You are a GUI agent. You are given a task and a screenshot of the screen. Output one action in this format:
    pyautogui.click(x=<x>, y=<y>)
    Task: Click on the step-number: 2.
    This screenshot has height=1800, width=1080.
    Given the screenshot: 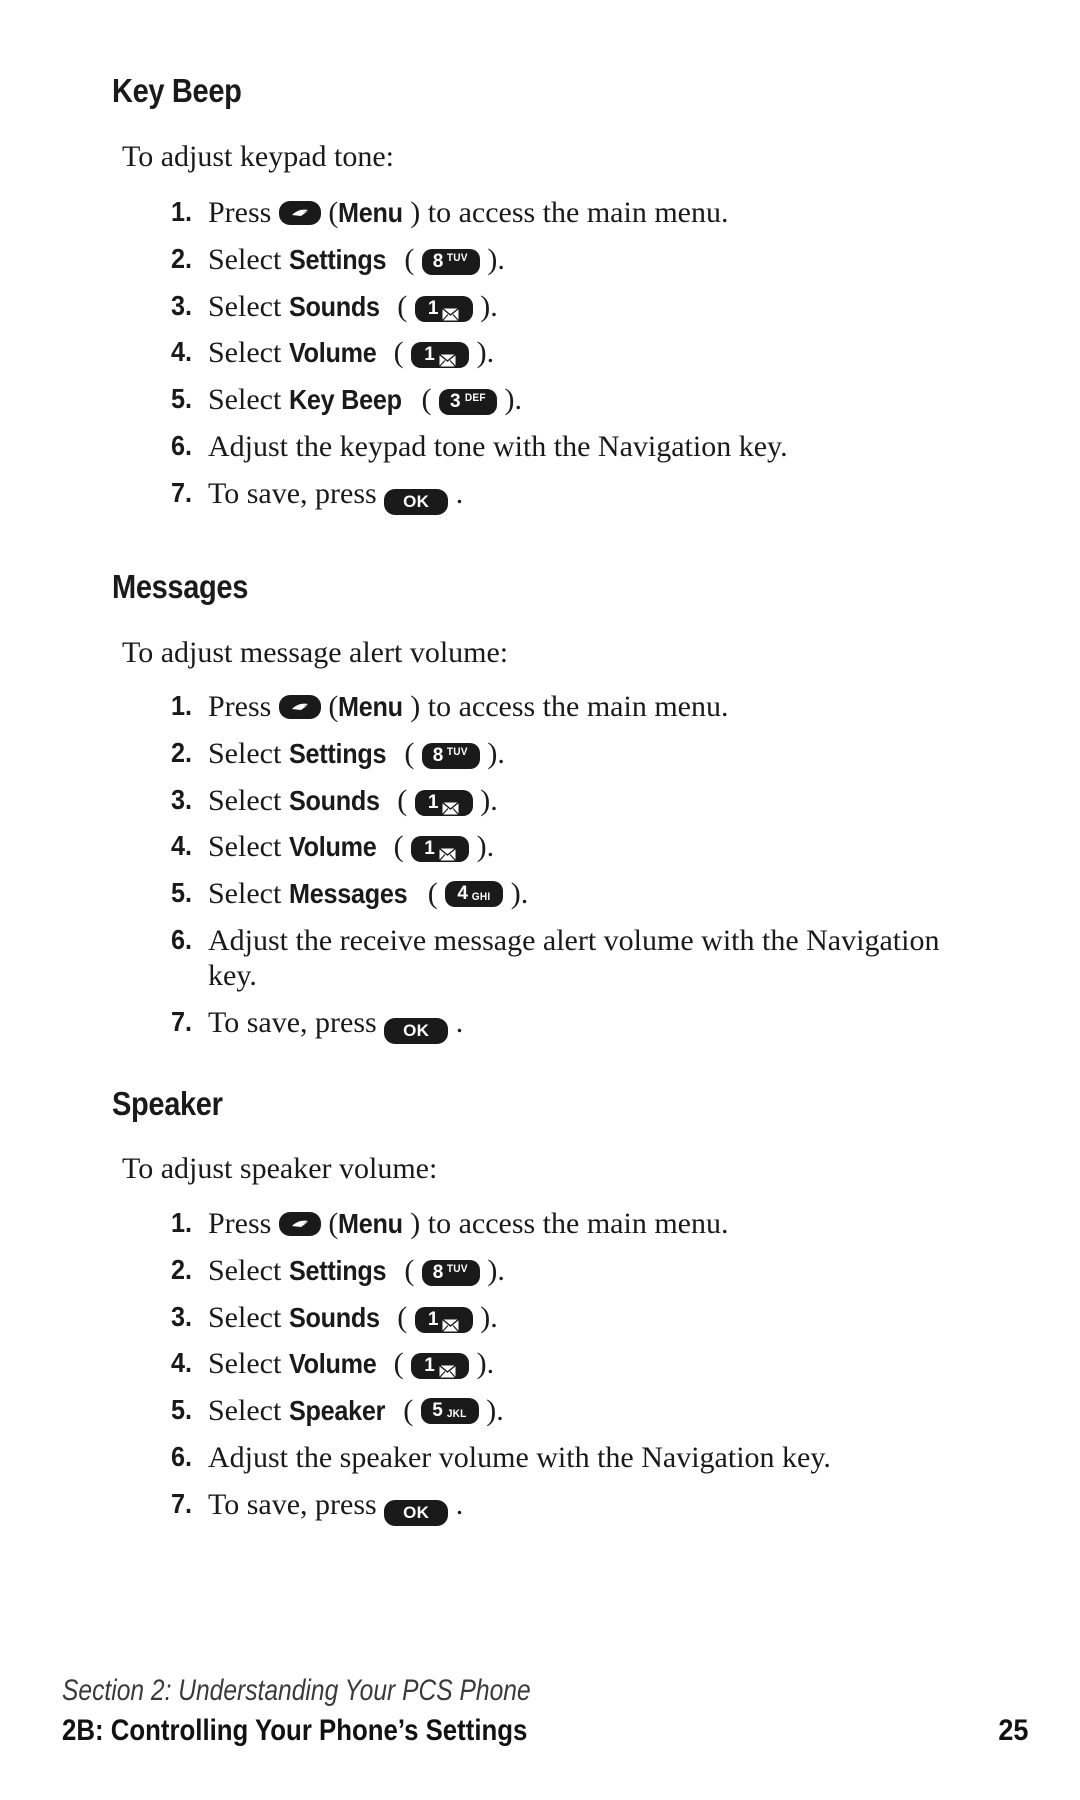 What is the action you would take?
    pyautogui.click(x=181, y=1269)
    